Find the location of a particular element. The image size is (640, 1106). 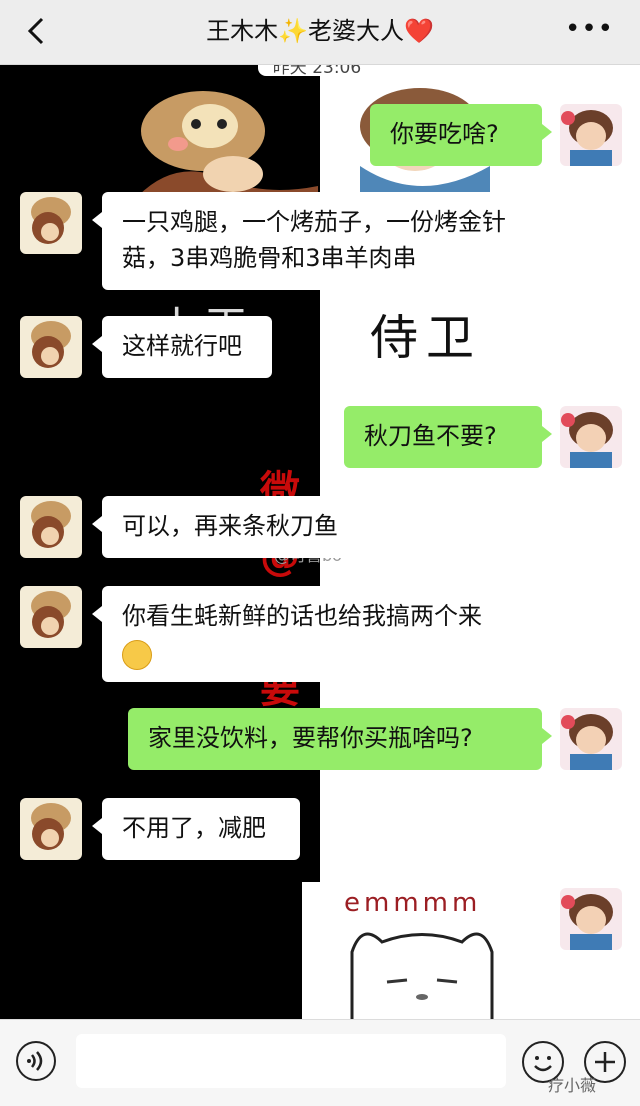

message-bubble-received: 不用了，减肥 is located at coordinates (196, 829).